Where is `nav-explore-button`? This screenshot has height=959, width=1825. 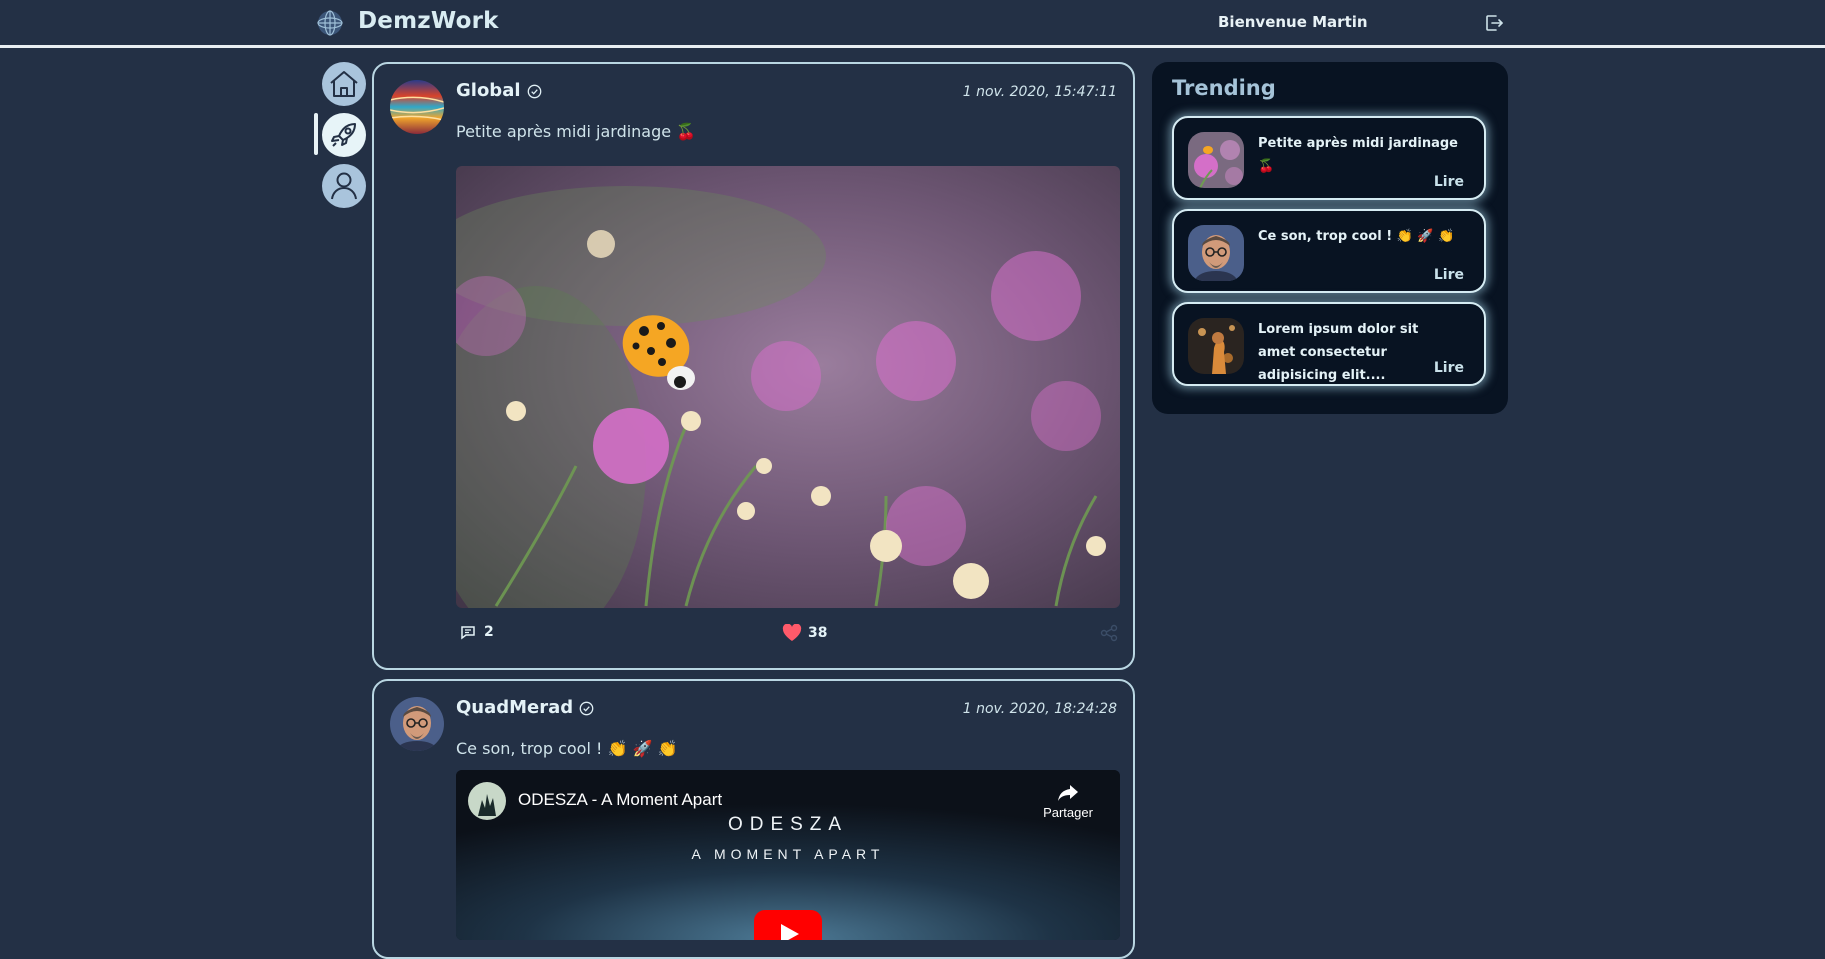 nav-explore-button is located at coordinates (344, 135).